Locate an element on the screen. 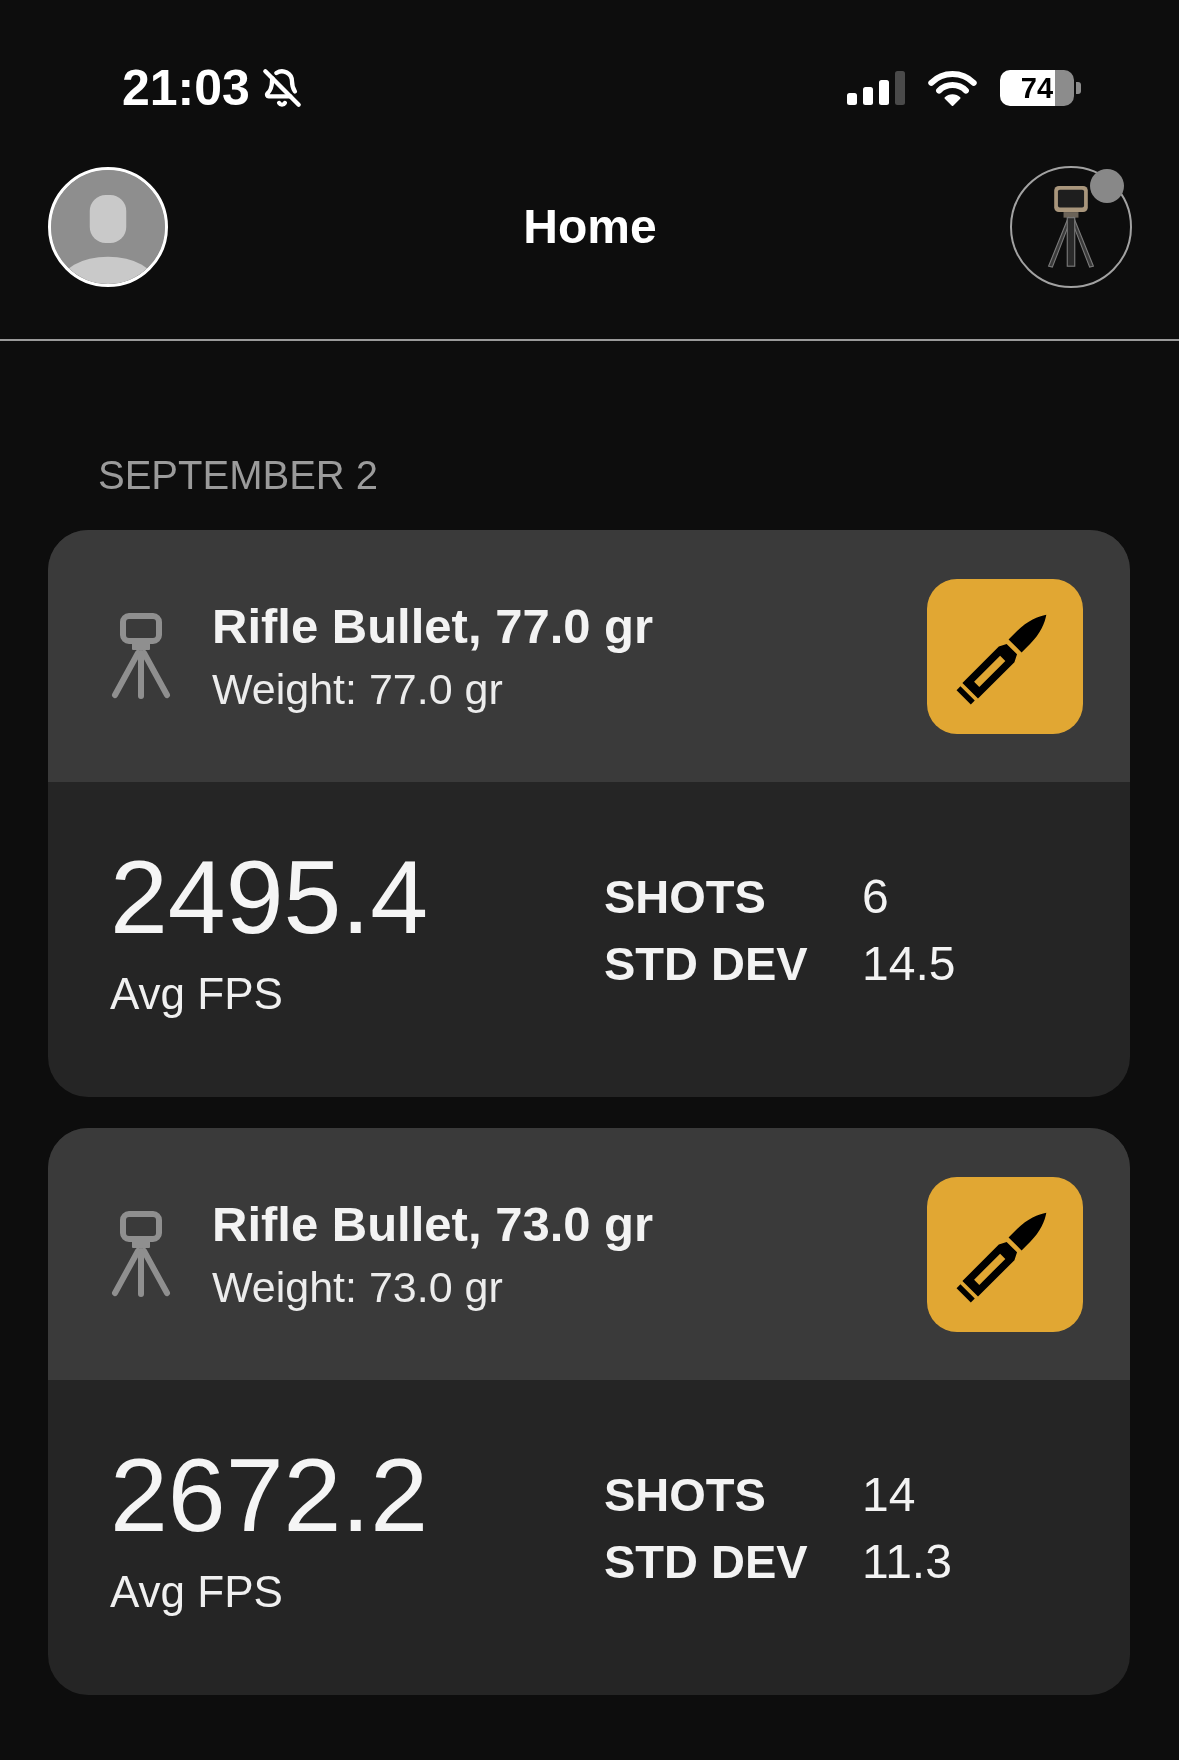  session-title: Rifle Bullet, 73.0 gr is located at coordinates (433, 1224).